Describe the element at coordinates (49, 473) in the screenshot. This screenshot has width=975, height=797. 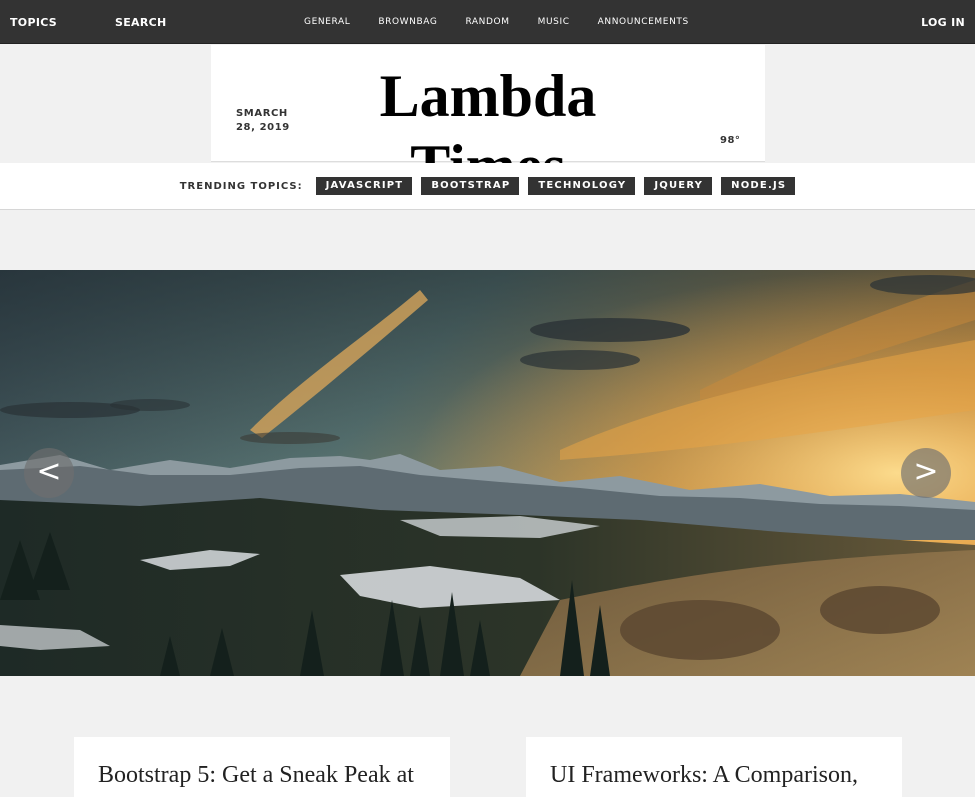
I see `carousel-prev-button: <` at that location.